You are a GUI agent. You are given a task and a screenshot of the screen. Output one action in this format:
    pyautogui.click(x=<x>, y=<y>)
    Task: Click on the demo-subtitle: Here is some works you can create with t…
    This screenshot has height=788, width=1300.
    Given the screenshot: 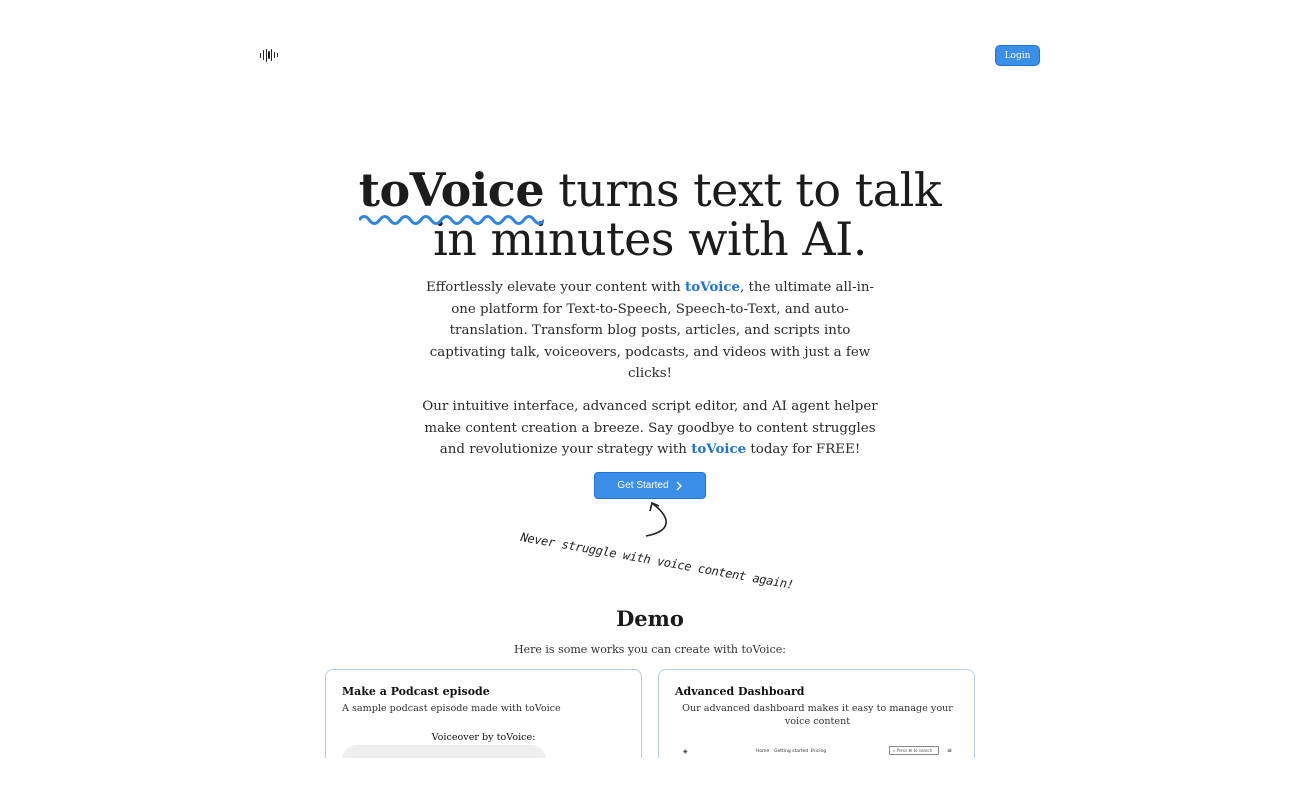 What is the action you would take?
    pyautogui.click(x=650, y=649)
    